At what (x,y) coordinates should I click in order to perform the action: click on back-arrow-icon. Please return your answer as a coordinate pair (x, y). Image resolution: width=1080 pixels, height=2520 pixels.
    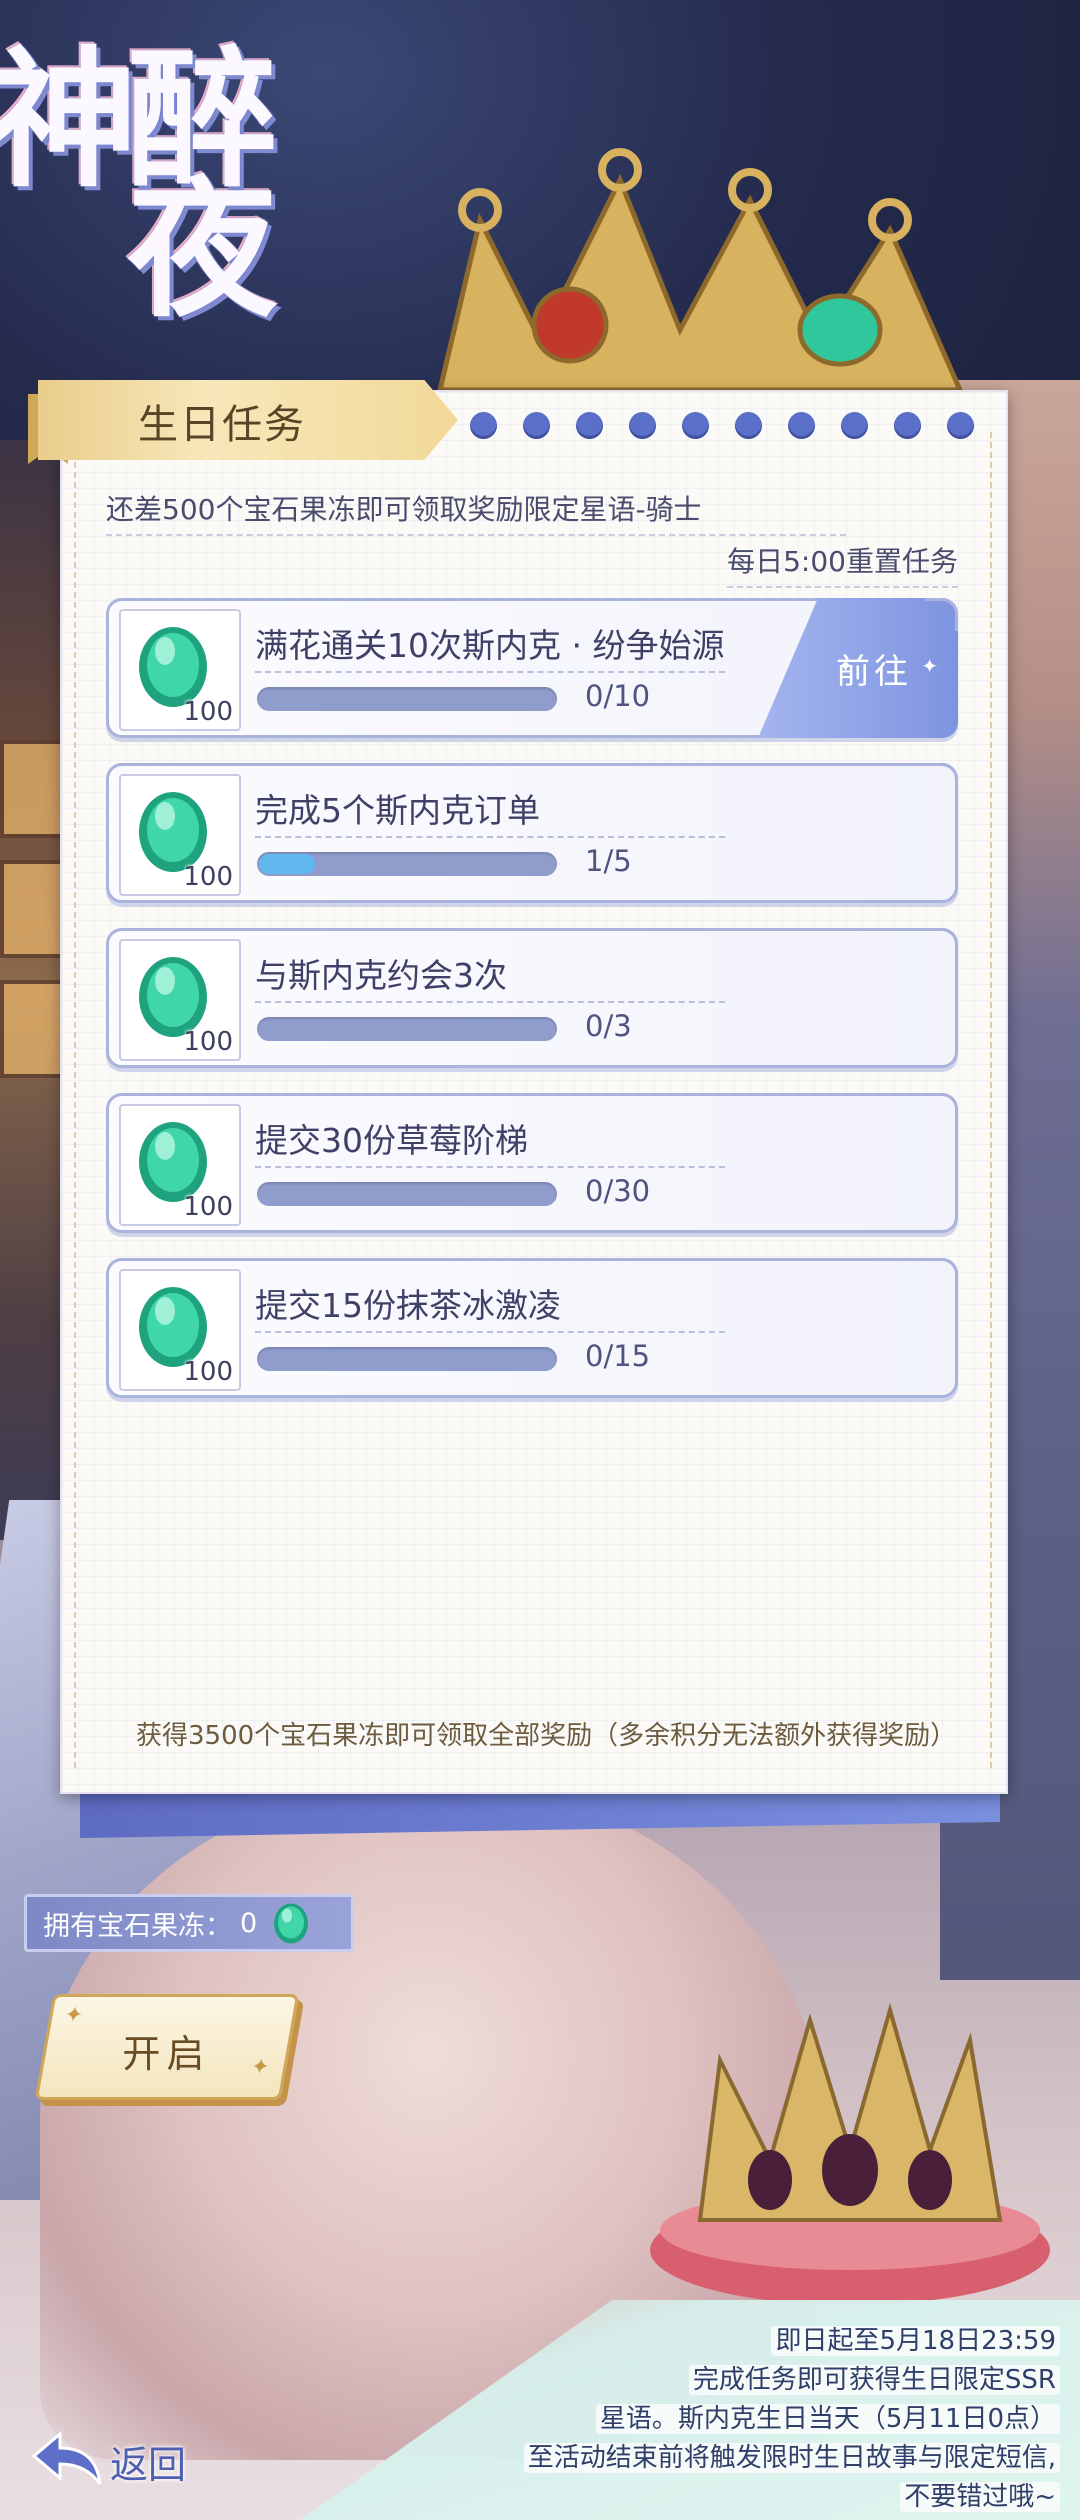
    Looking at the image, I should click on (66, 2457).